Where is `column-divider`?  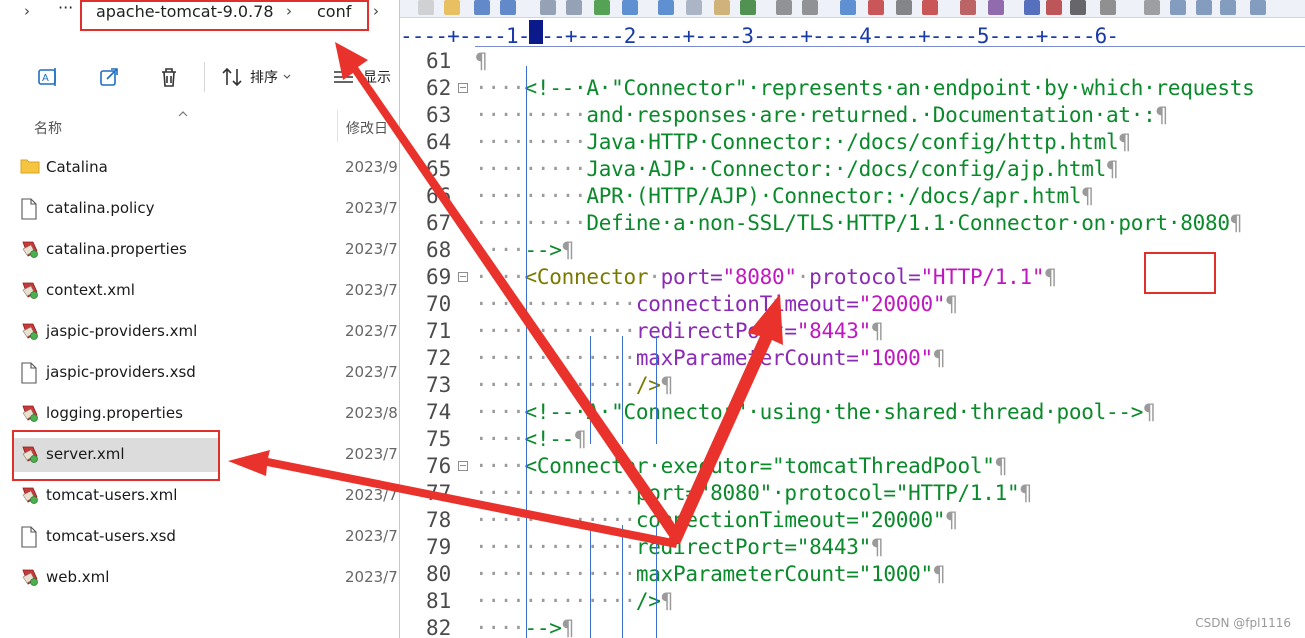
column-divider is located at coordinates (337, 126).